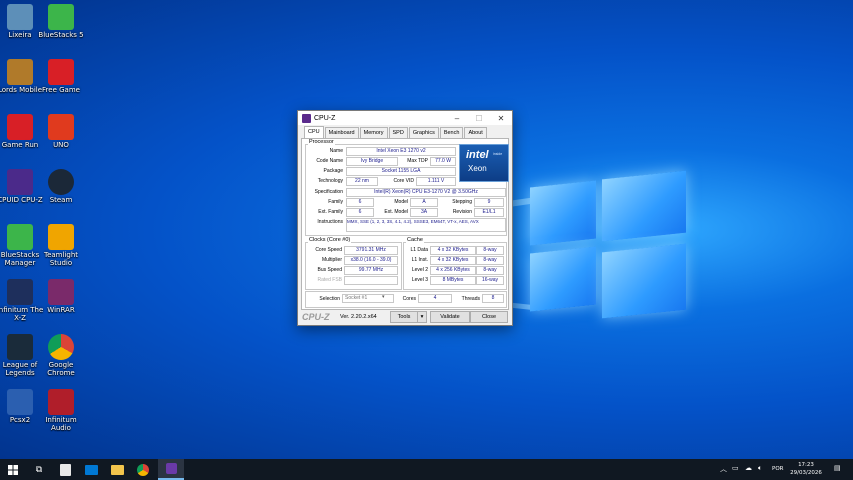  What do you see at coordinates (20, 72) in the screenshot?
I see `lords-mobile-icon` at bounding box center [20, 72].